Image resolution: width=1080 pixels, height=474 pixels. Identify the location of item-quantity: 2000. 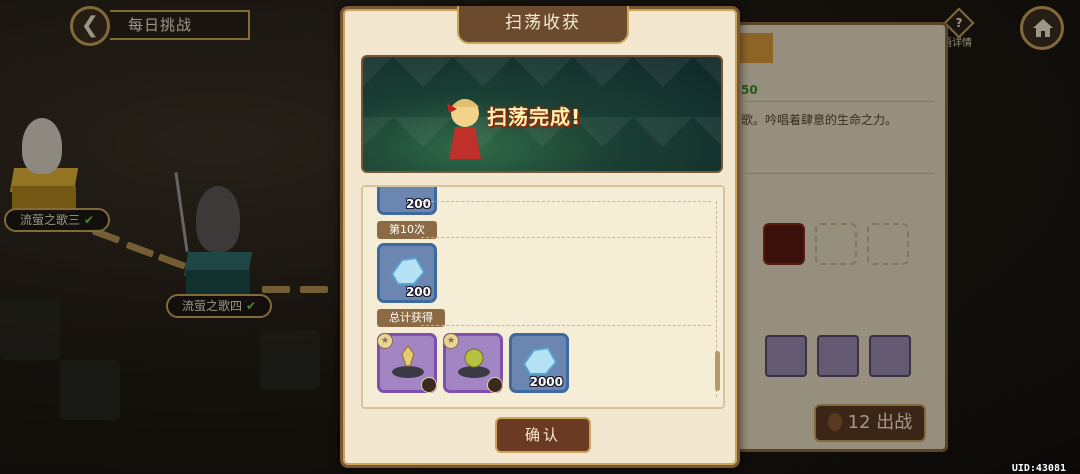
(546, 382).